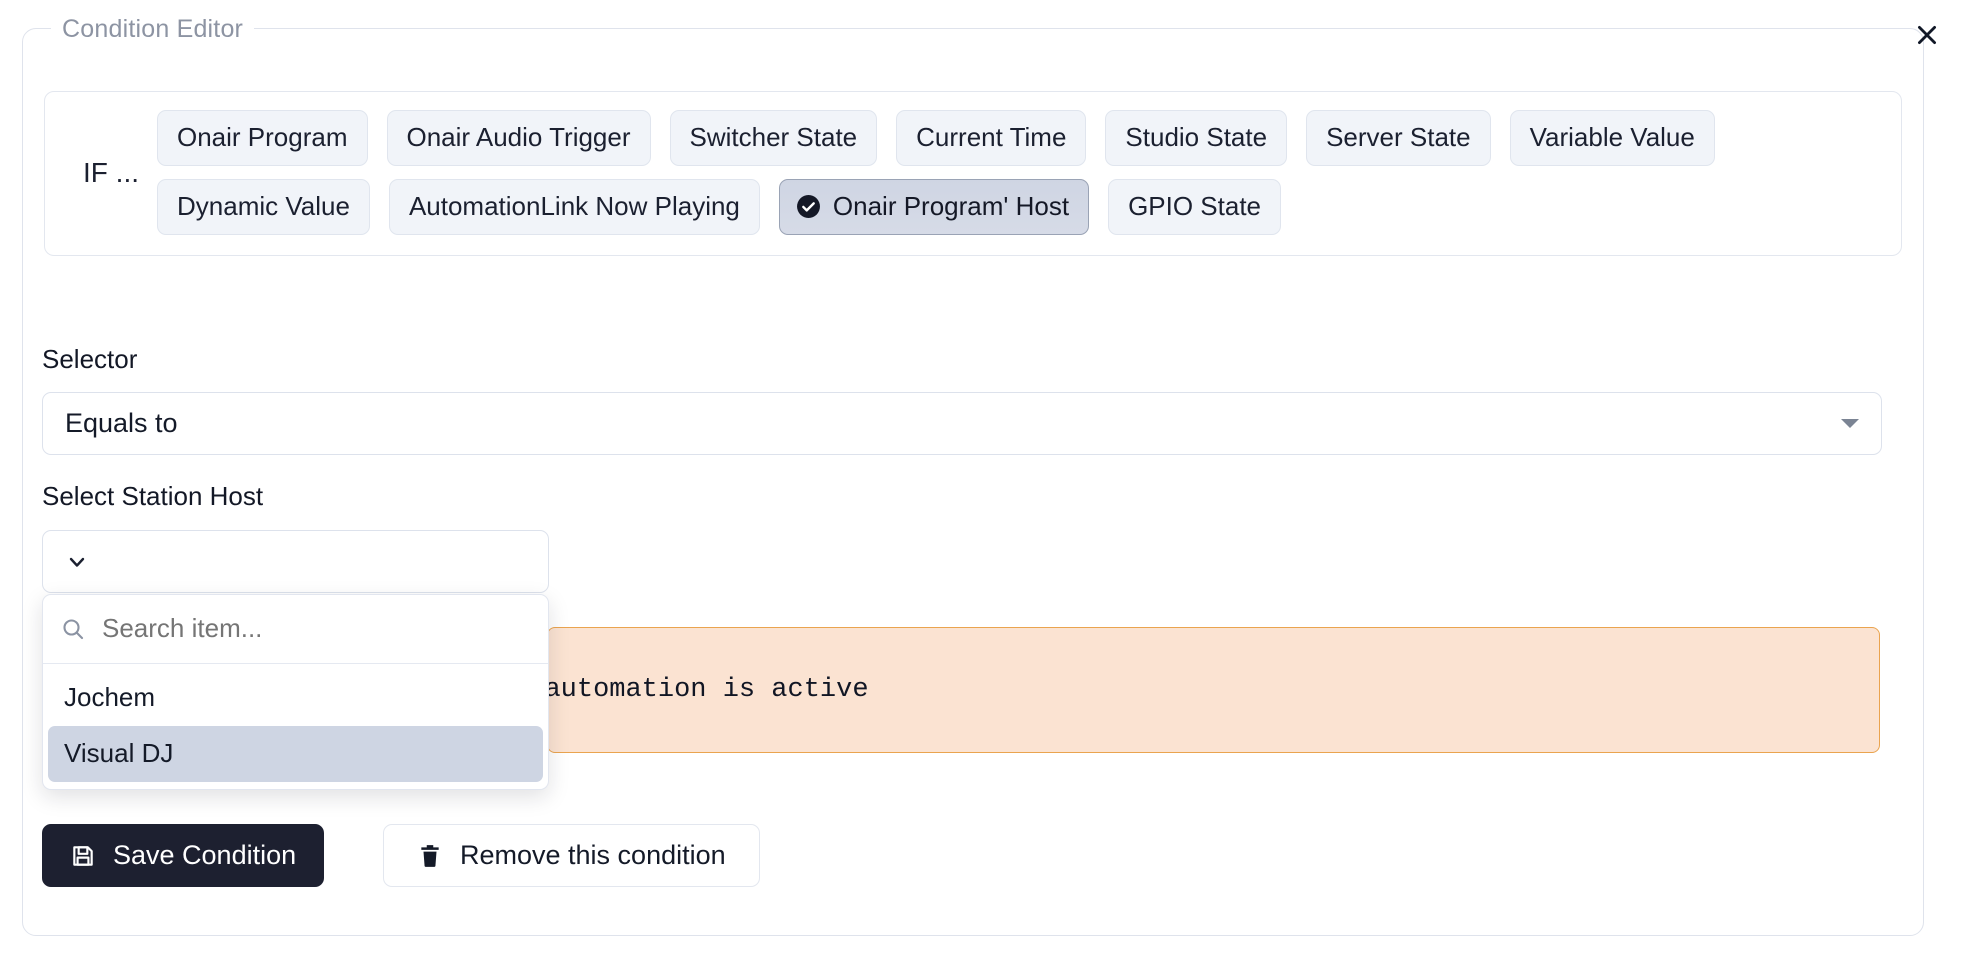 The image size is (1974, 974). Describe the element at coordinates (153, 496) in the screenshot. I see `station-host-label: Select Station Host` at that location.